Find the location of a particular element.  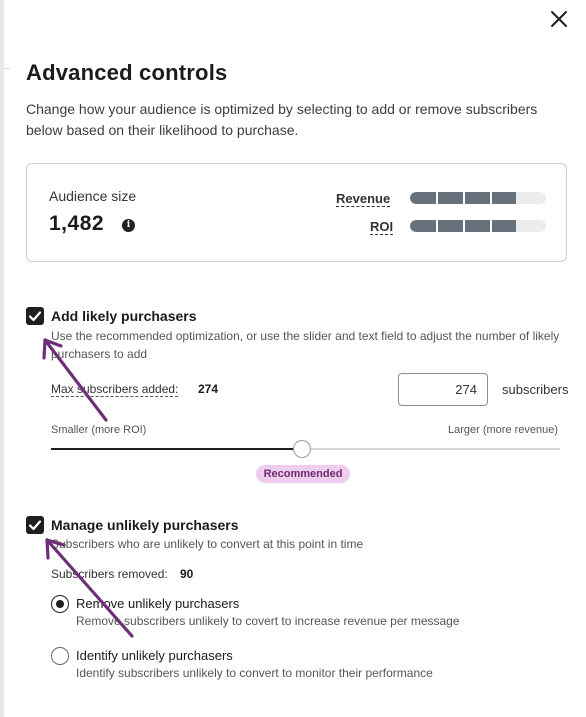

subscribers-removed-value: 90 is located at coordinates (187, 574).